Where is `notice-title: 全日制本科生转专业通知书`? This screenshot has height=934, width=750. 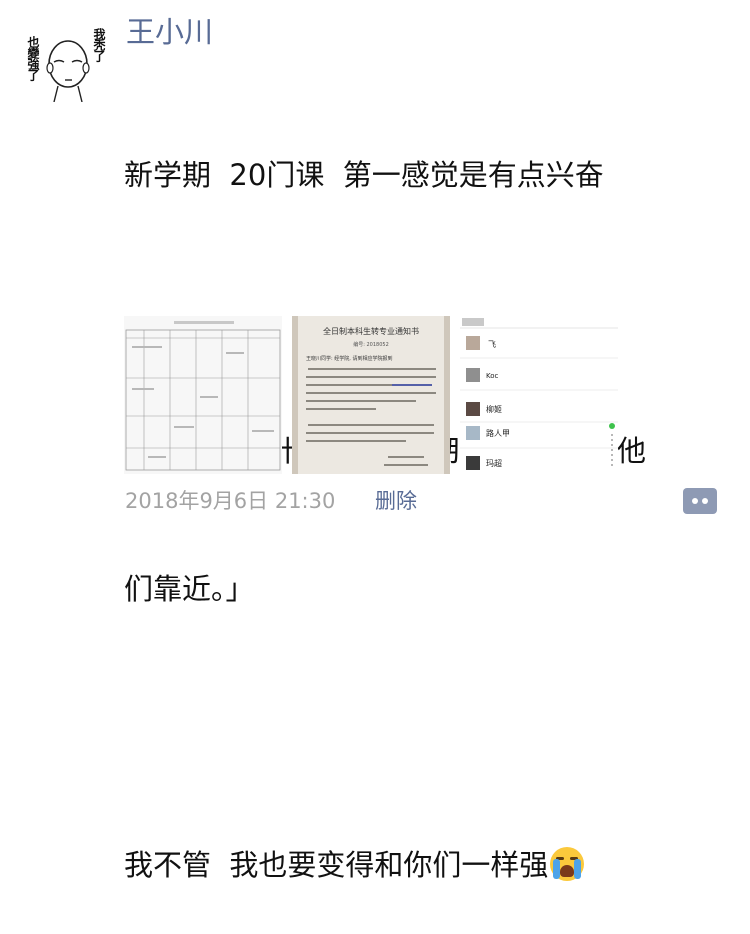
notice-title: 全日制本科生转专业通知书 is located at coordinates (371, 331).